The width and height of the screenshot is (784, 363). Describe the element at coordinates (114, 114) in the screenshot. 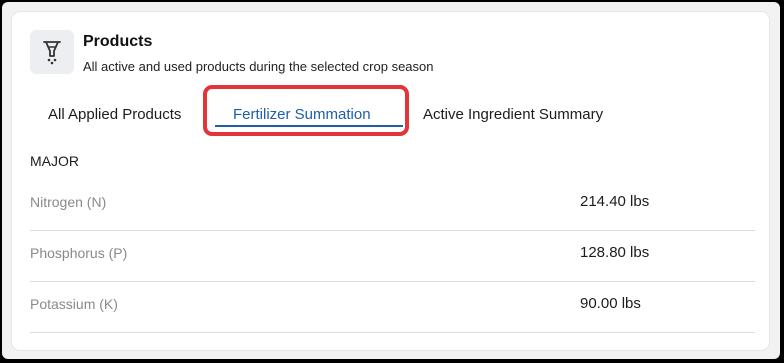

I see `tab-all-applied-products: All Applied Products` at that location.